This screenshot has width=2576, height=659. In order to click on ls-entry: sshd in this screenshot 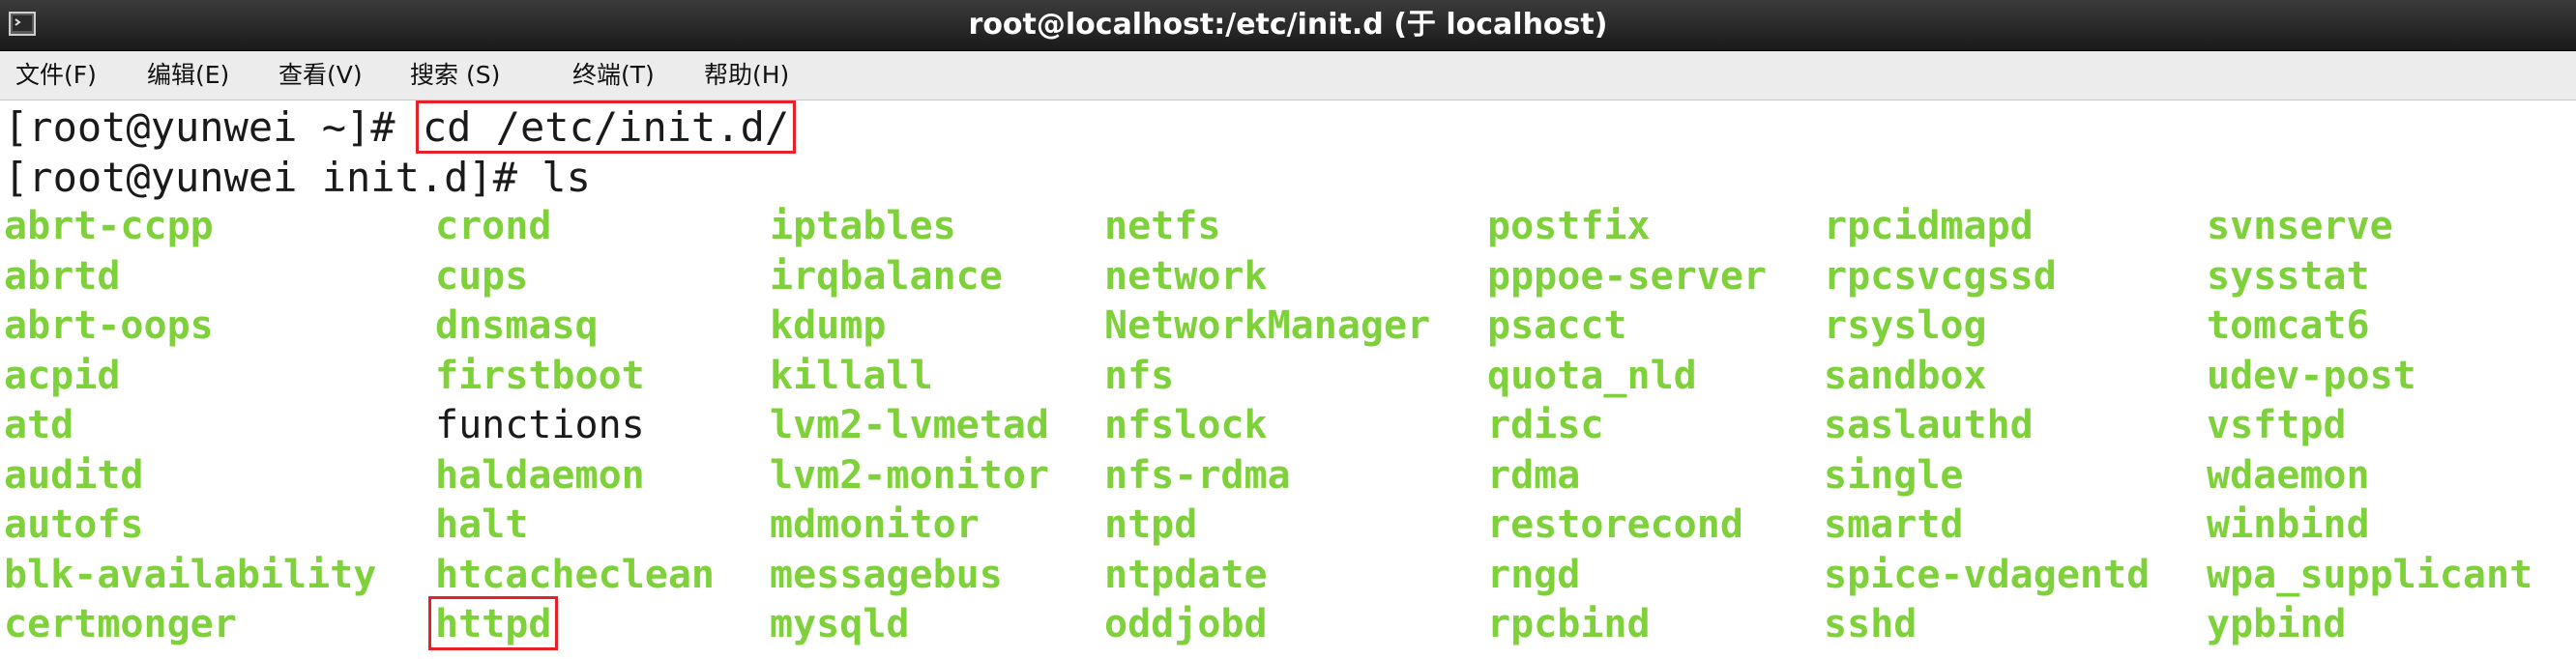, I will do `click(1870, 624)`.